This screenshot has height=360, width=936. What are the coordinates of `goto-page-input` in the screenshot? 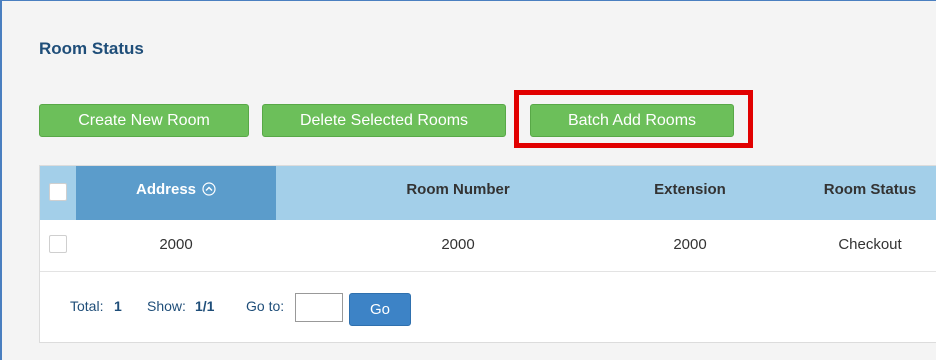 It's located at (319, 307).